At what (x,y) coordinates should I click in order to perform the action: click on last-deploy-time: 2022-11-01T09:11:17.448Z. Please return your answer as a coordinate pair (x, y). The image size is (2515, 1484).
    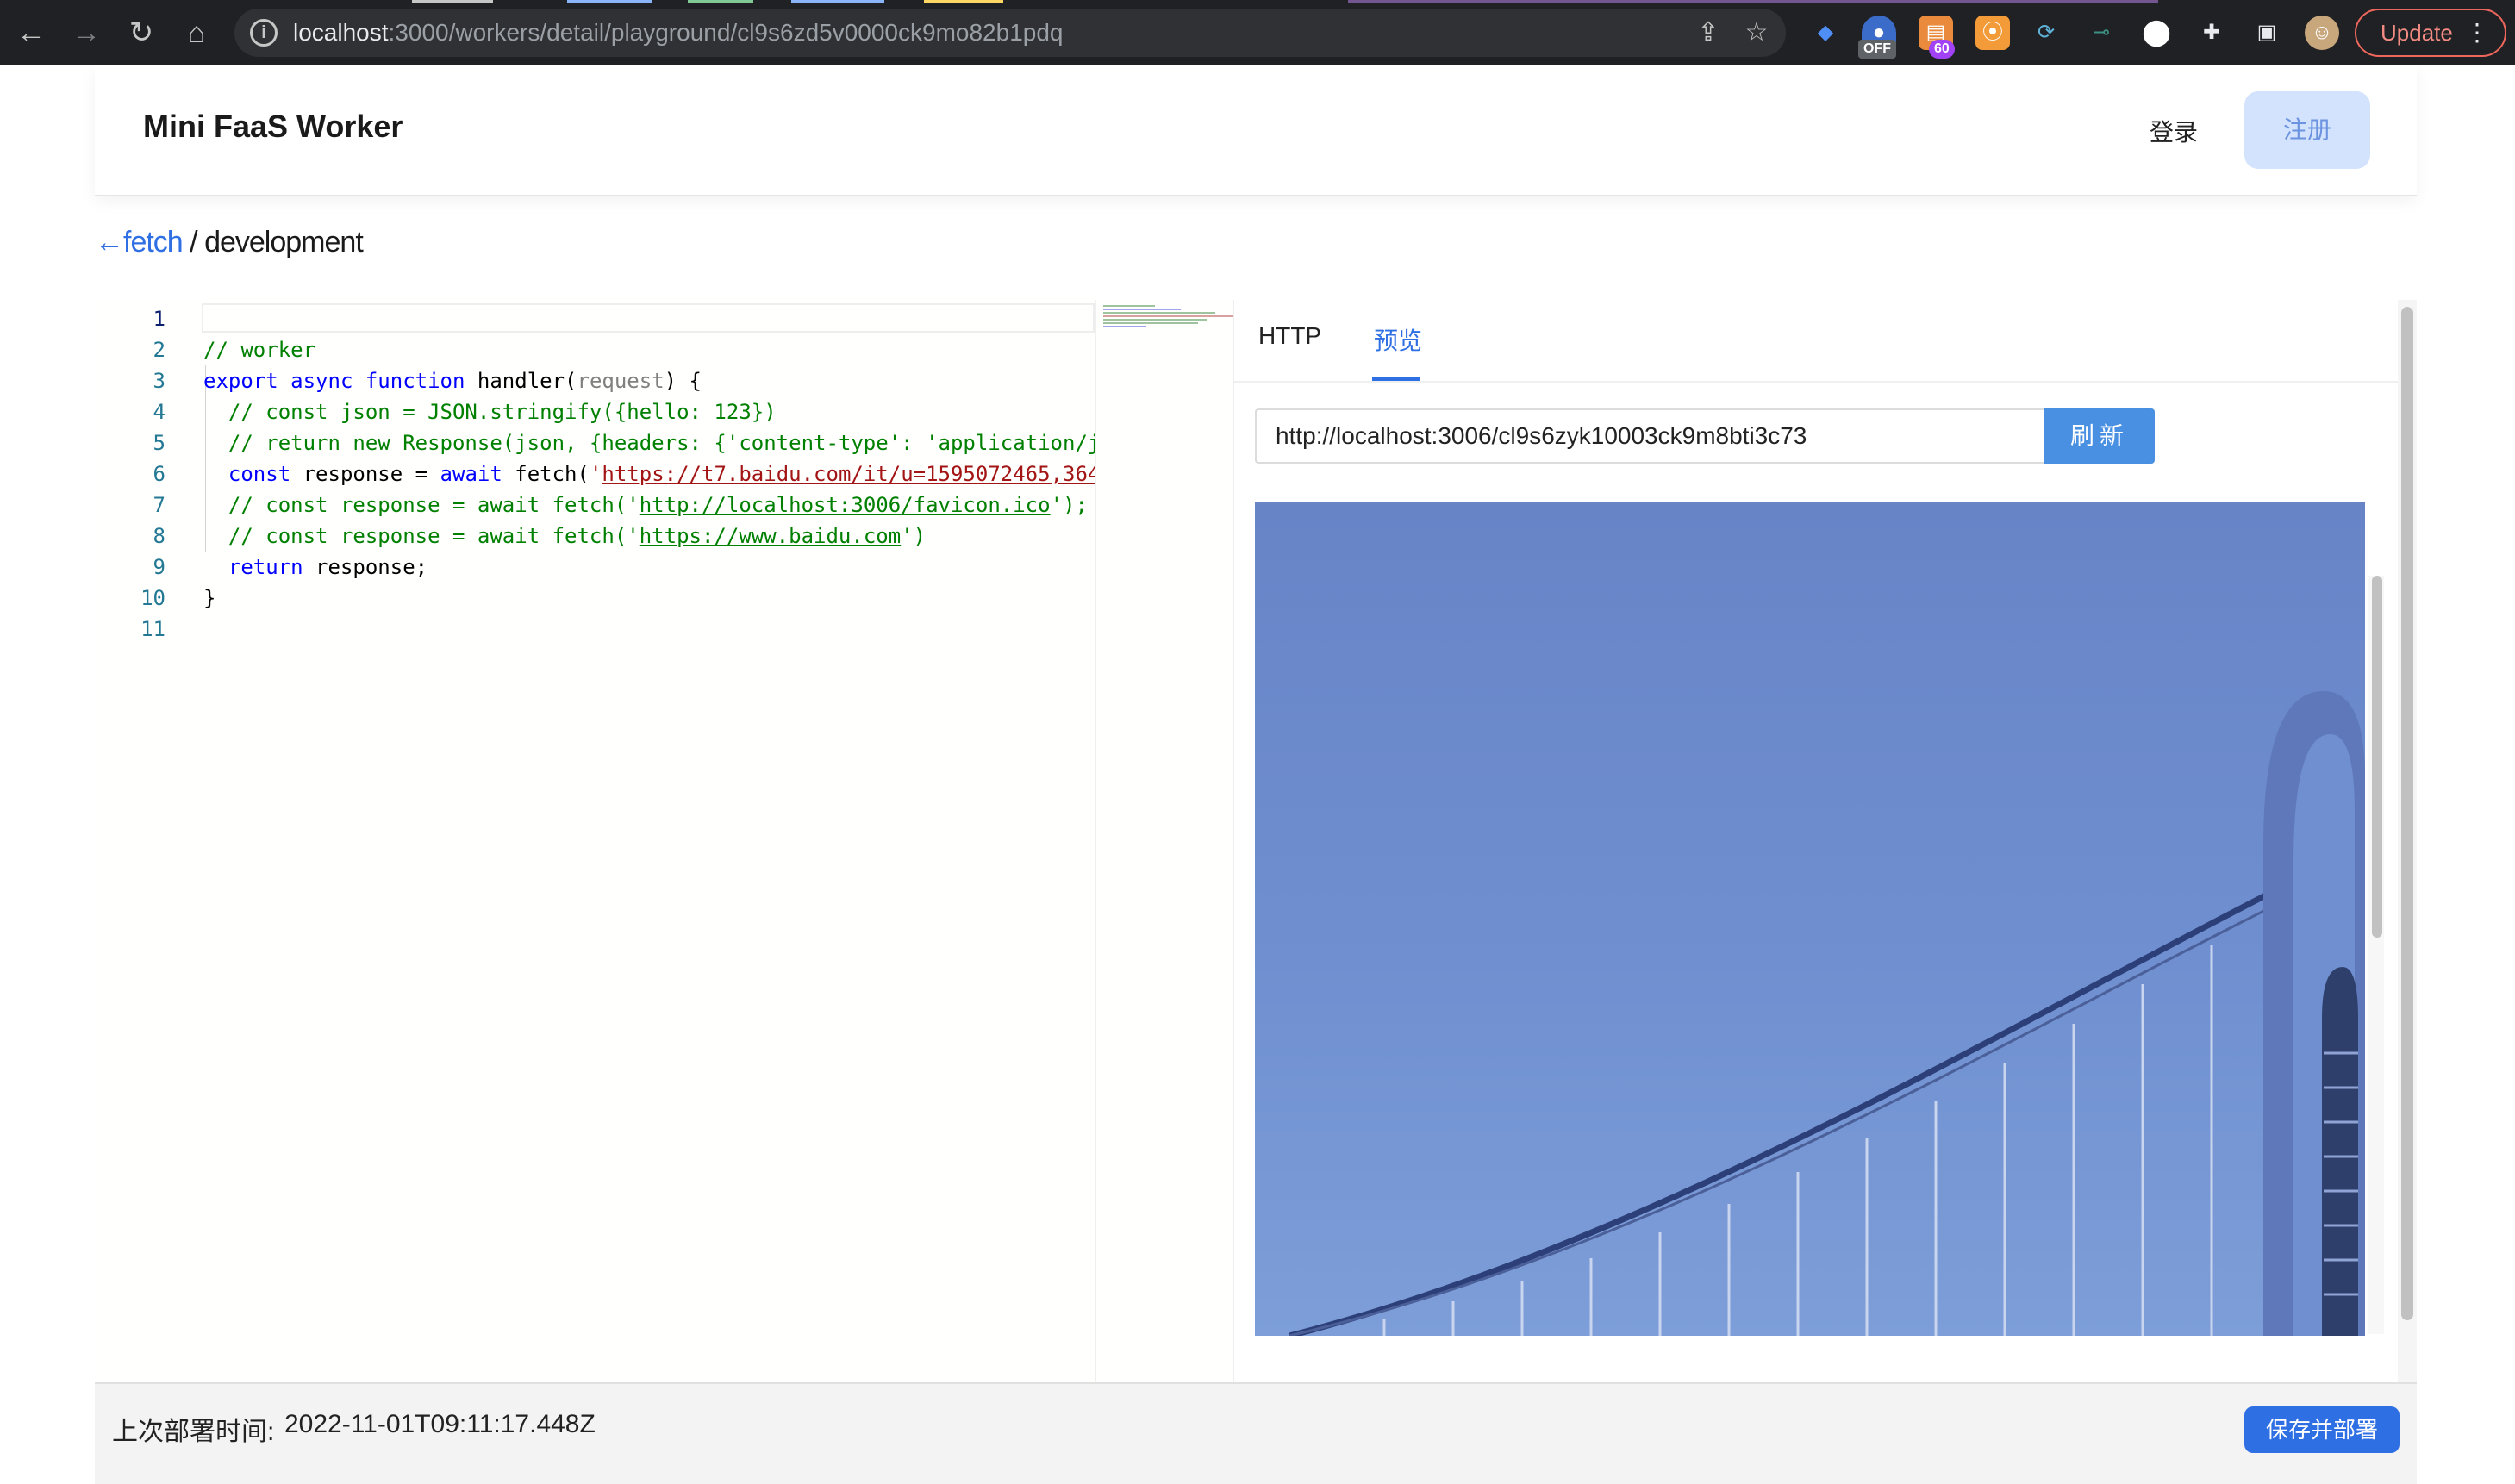
    Looking at the image, I should click on (440, 1424).